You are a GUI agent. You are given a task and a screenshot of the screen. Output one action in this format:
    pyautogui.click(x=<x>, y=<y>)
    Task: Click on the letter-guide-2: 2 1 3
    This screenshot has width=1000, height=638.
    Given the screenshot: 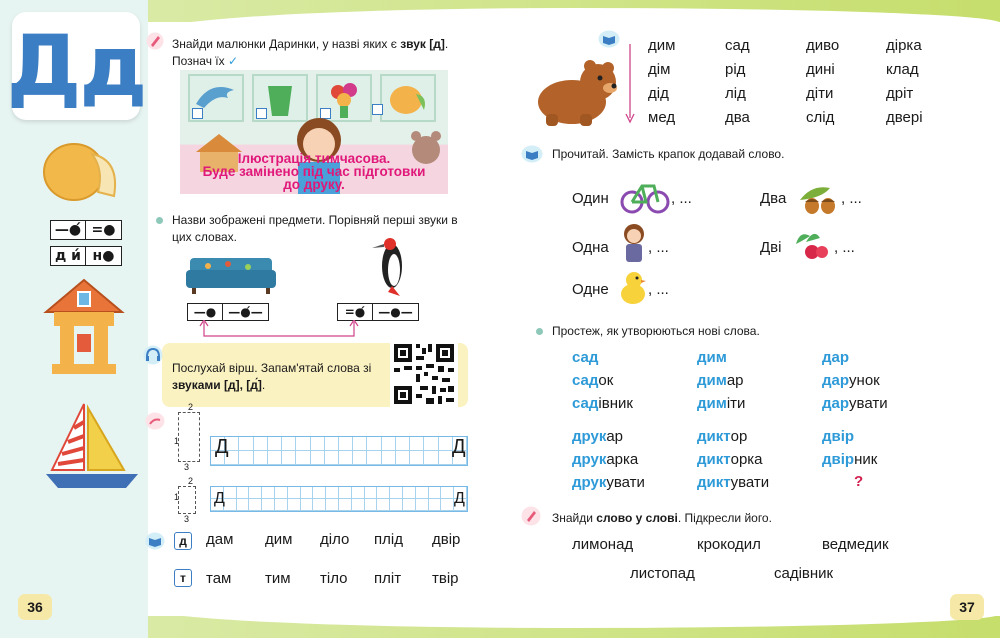 What is the action you would take?
    pyautogui.click(x=188, y=501)
    